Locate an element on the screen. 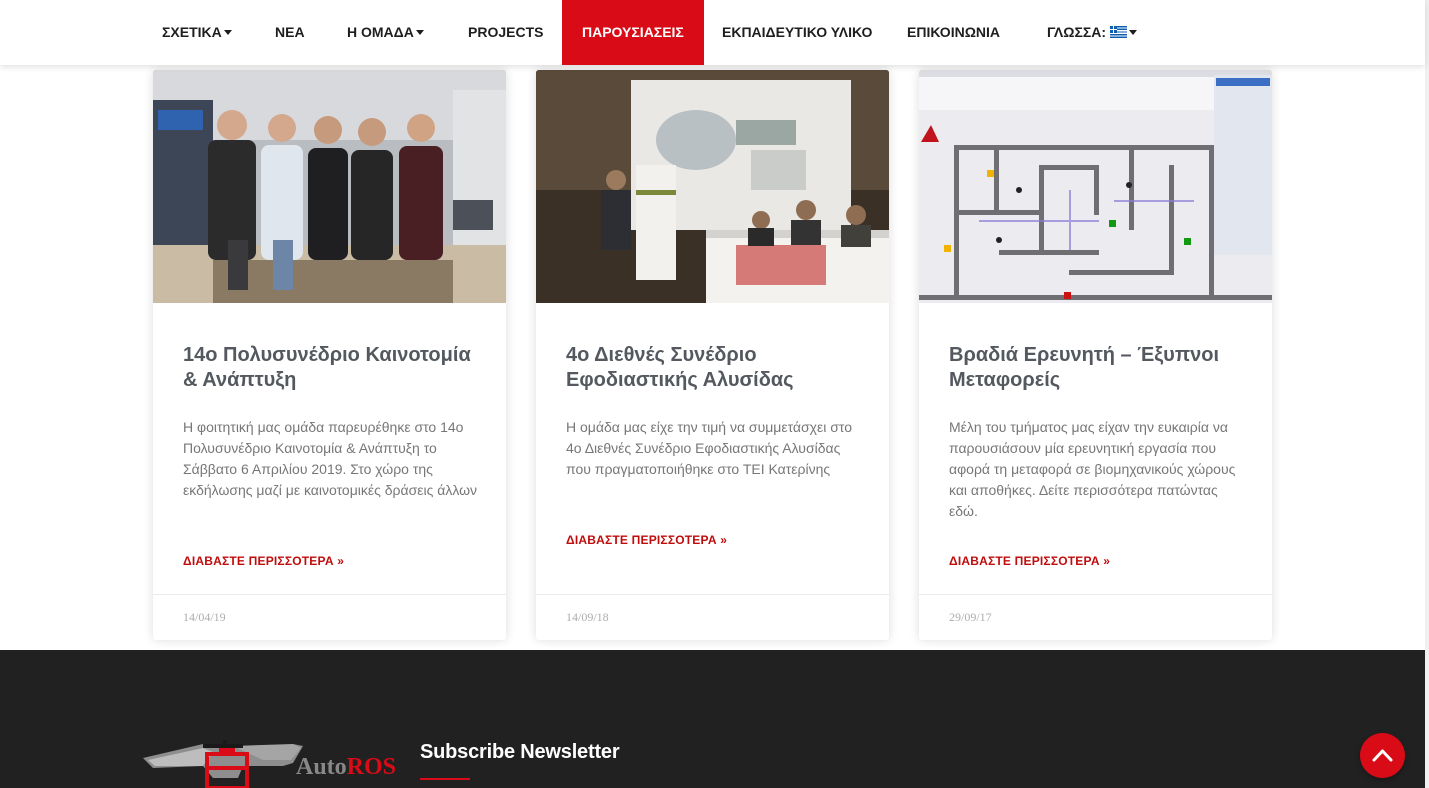 The image size is (1429, 788). post-date: 14/04/19 is located at coordinates (204, 617).